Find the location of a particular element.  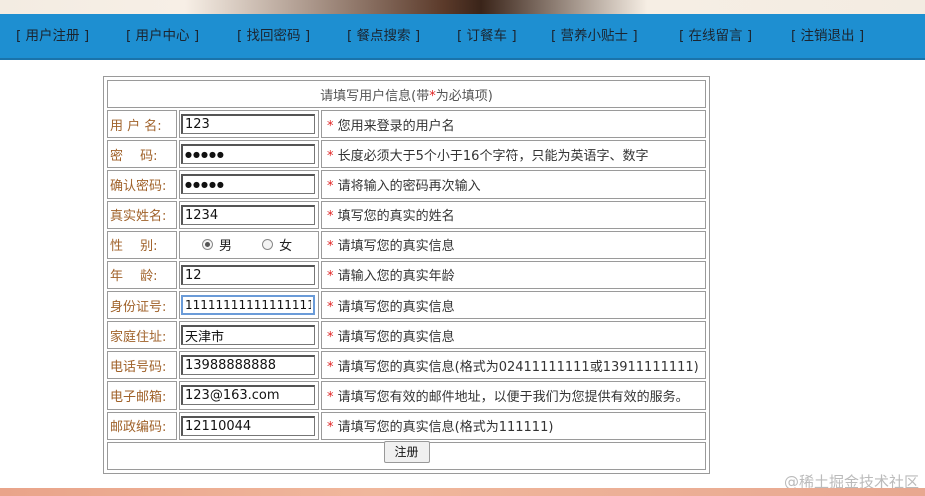

nav-order-cart: [ 订餐车 ] is located at coordinates (487, 36).